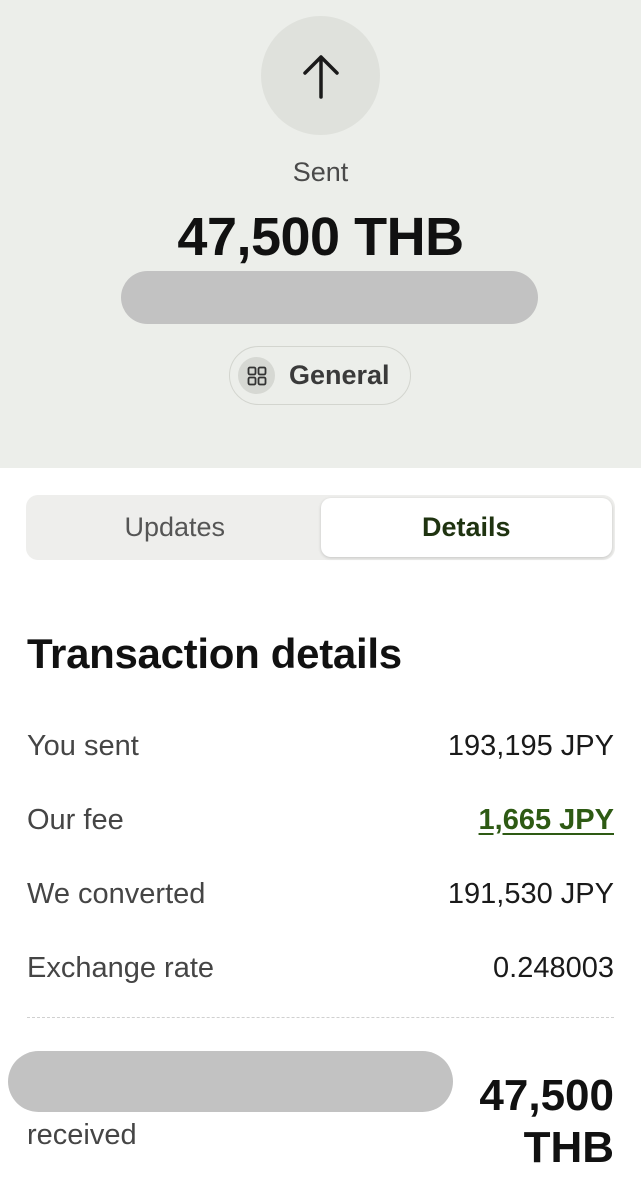 This screenshot has height=1200, width=641. What do you see at coordinates (320, 237) in the screenshot?
I see `transfer-amount: 47,500 THB` at bounding box center [320, 237].